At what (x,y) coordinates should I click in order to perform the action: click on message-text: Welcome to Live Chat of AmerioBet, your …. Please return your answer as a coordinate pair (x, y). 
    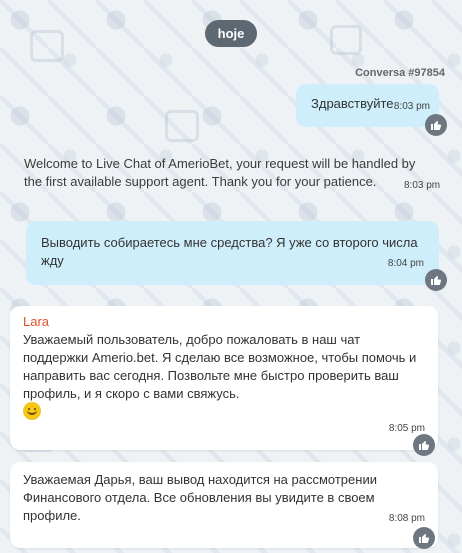
    Looking at the image, I should click on (220, 172).